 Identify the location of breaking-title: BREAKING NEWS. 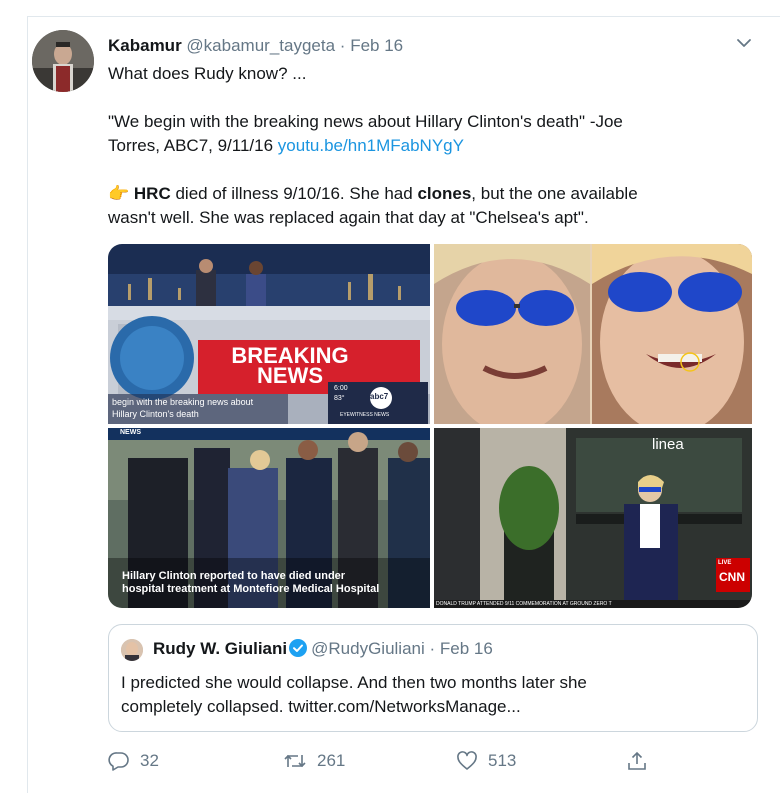
(290, 366).